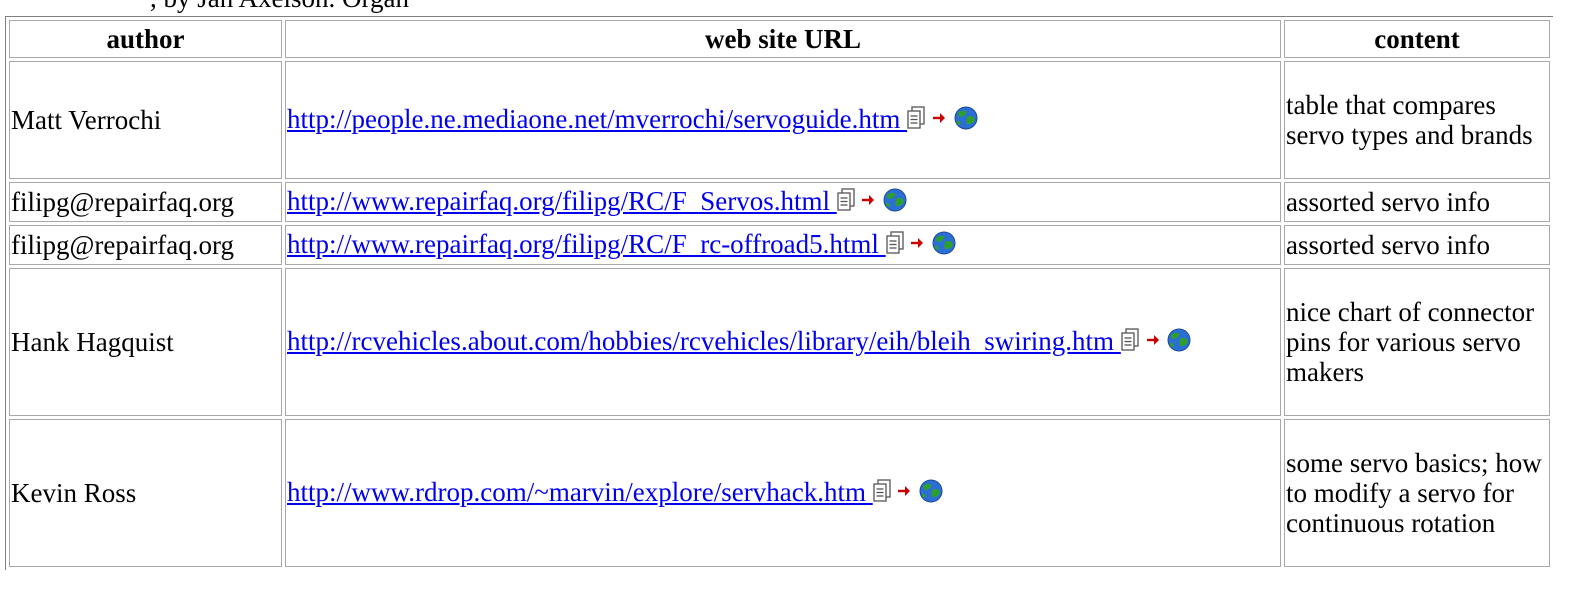 This screenshot has height=591, width=1569. I want to click on header-row: author web site URL content, so click(779, 39).